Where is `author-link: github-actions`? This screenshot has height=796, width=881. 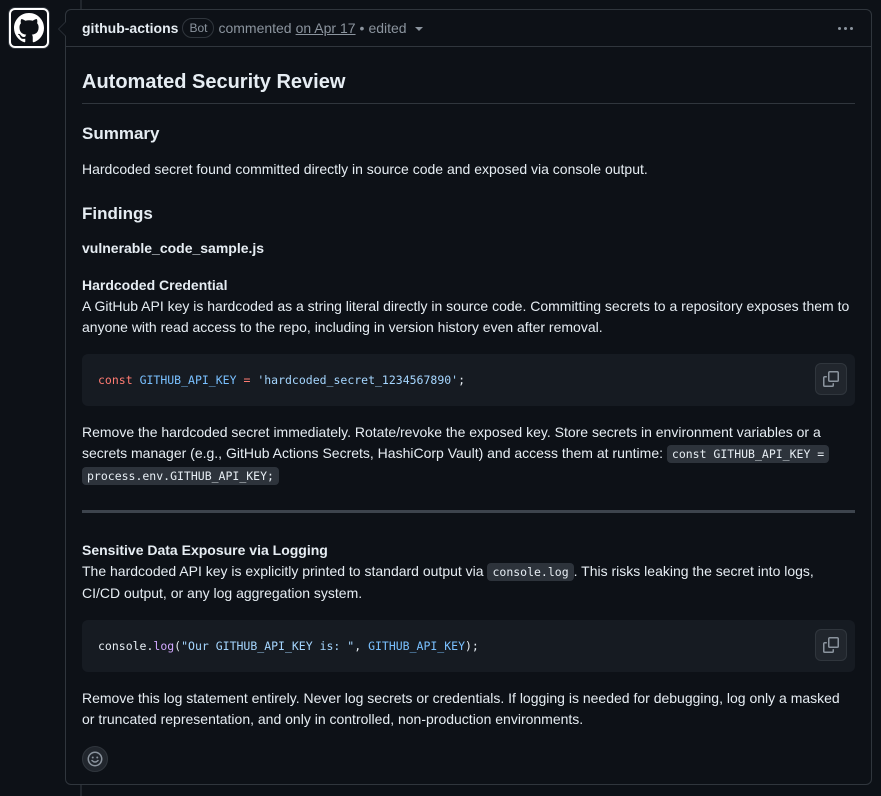 author-link: github-actions is located at coordinates (130, 28).